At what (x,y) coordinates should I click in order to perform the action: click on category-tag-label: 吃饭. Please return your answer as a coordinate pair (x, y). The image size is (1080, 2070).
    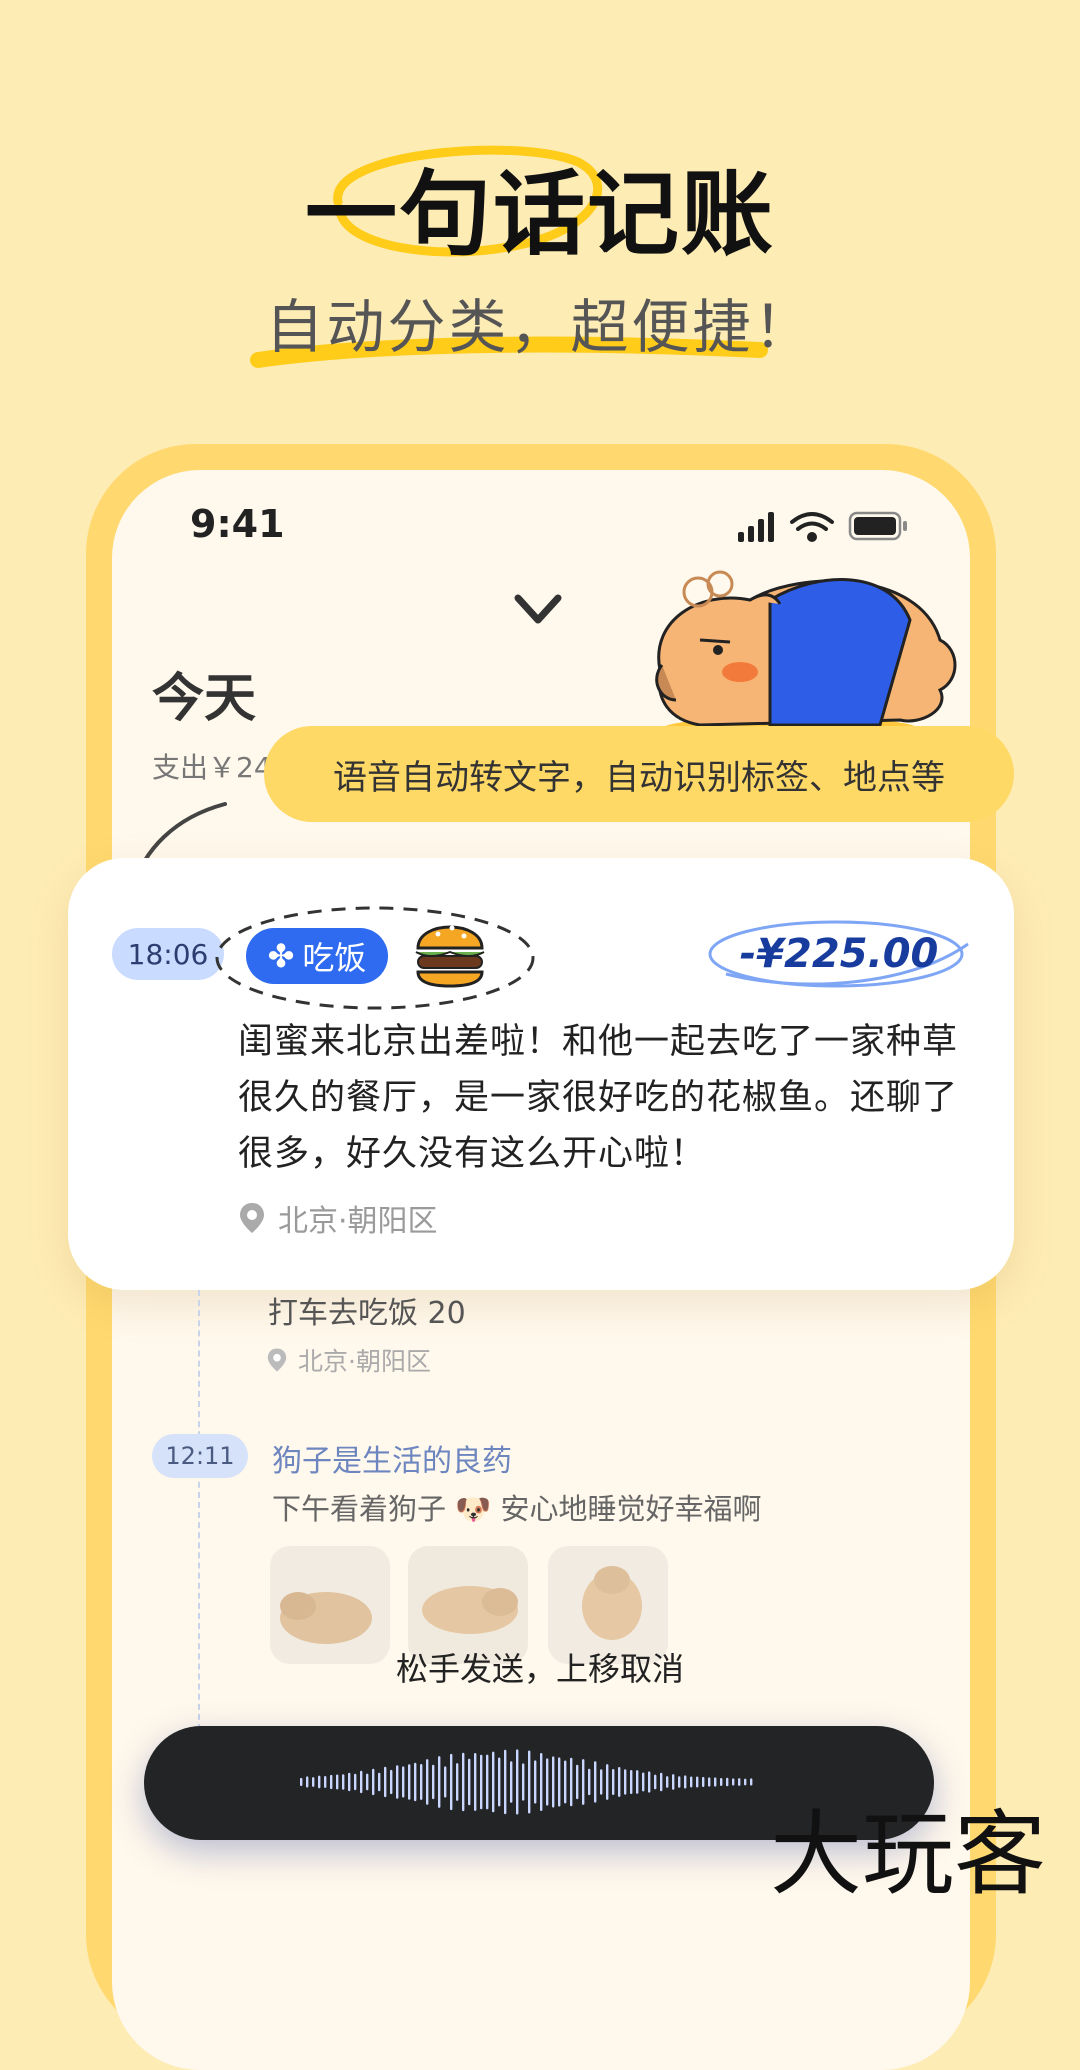
    Looking at the image, I should click on (334, 958).